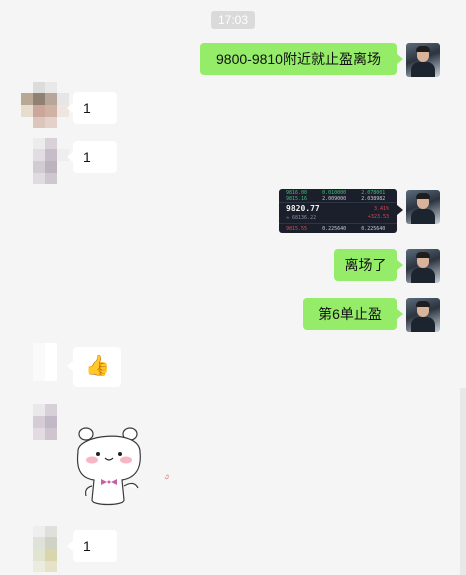 The image size is (466, 575). I want to click on message-bubble-outgoing: 离场了, so click(368, 265).